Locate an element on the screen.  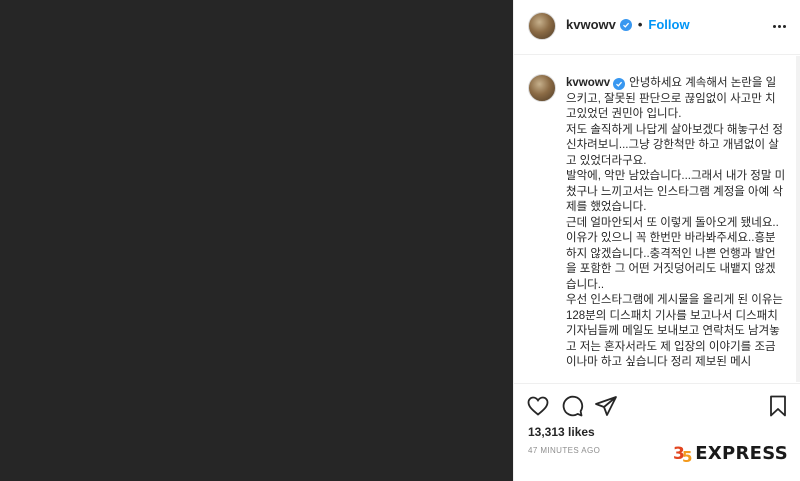
post-header: kvwowv • Follow is located at coordinates (657, 27).